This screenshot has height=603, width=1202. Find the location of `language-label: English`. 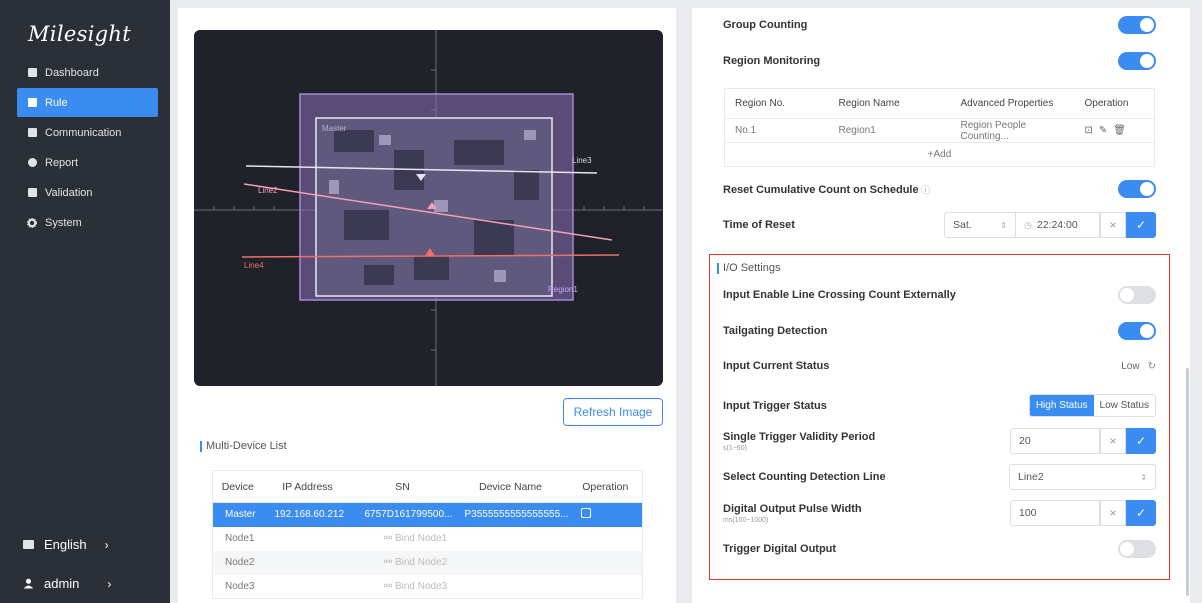

language-label: English is located at coordinates (65, 544).